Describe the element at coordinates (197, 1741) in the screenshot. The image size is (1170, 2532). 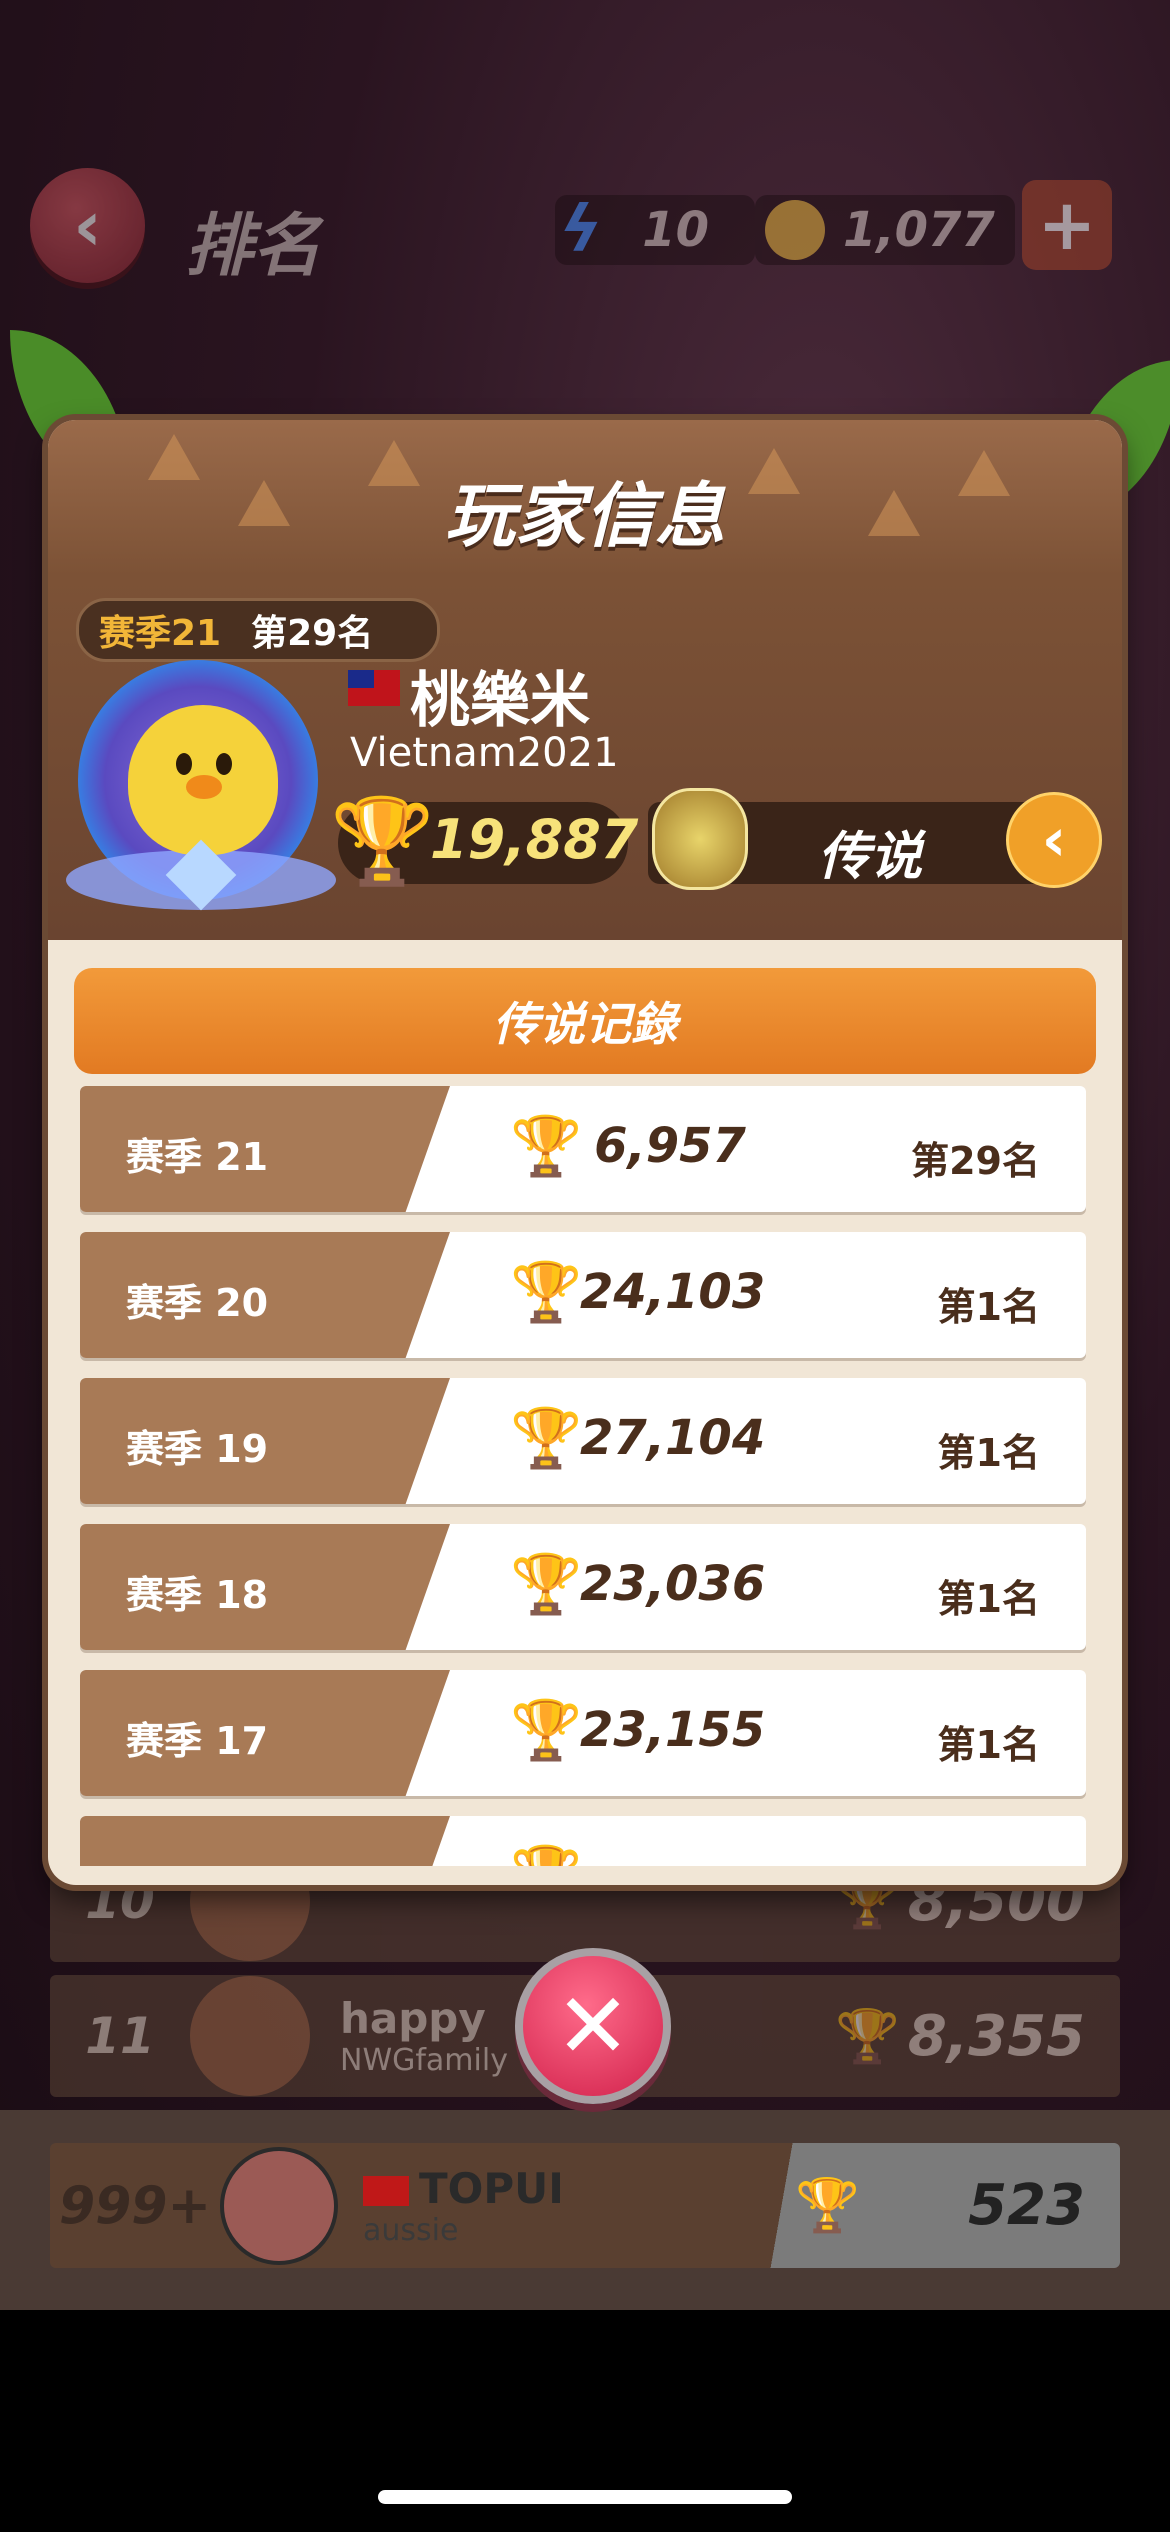
I see `record-season: 赛季 17` at that location.